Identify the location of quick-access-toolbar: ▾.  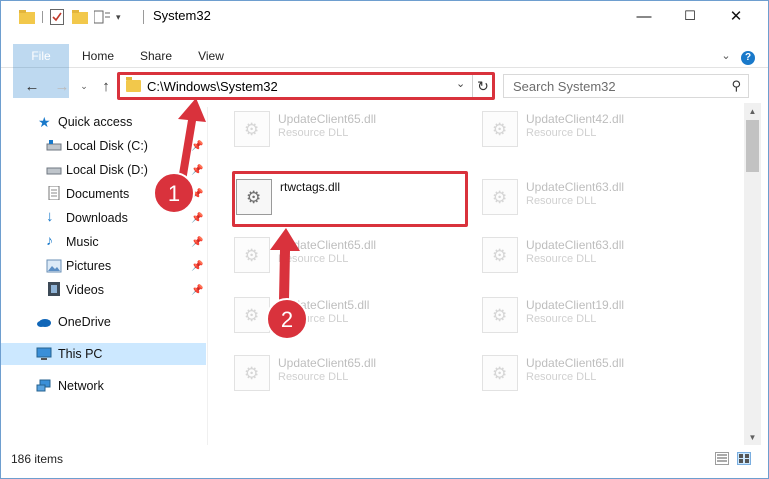
(70, 17).